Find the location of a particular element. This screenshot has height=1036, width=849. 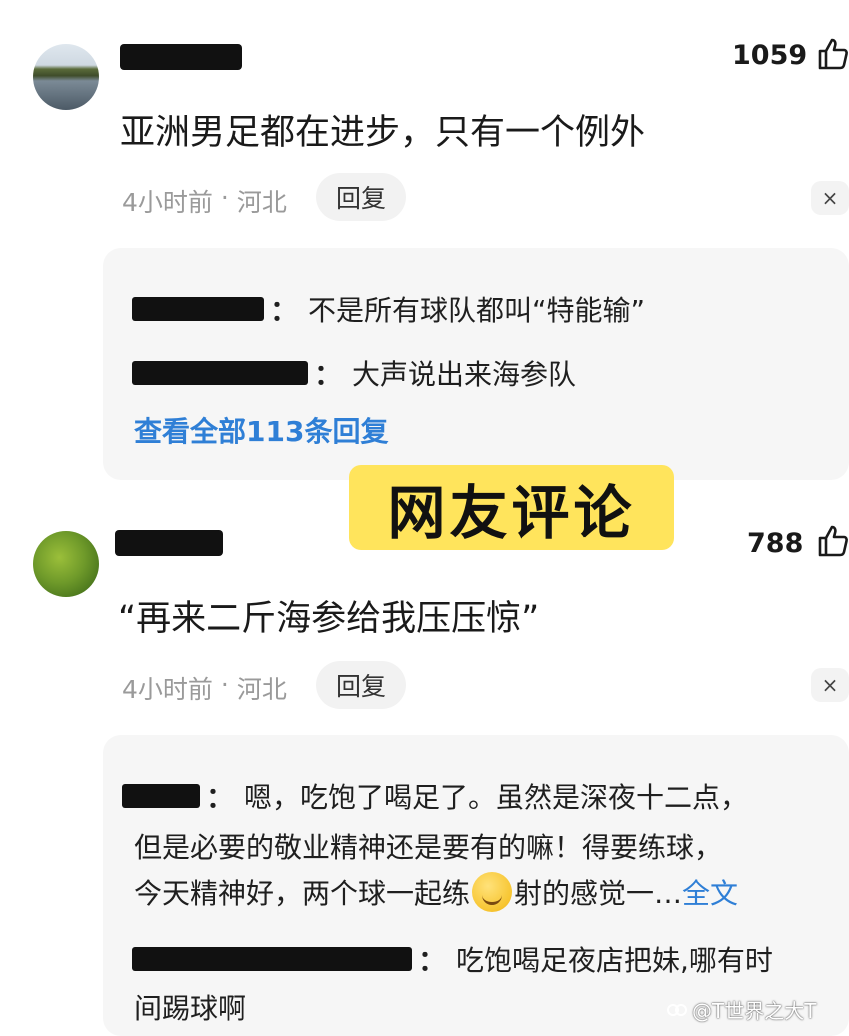

like-count: 1059 is located at coordinates (770, 55).